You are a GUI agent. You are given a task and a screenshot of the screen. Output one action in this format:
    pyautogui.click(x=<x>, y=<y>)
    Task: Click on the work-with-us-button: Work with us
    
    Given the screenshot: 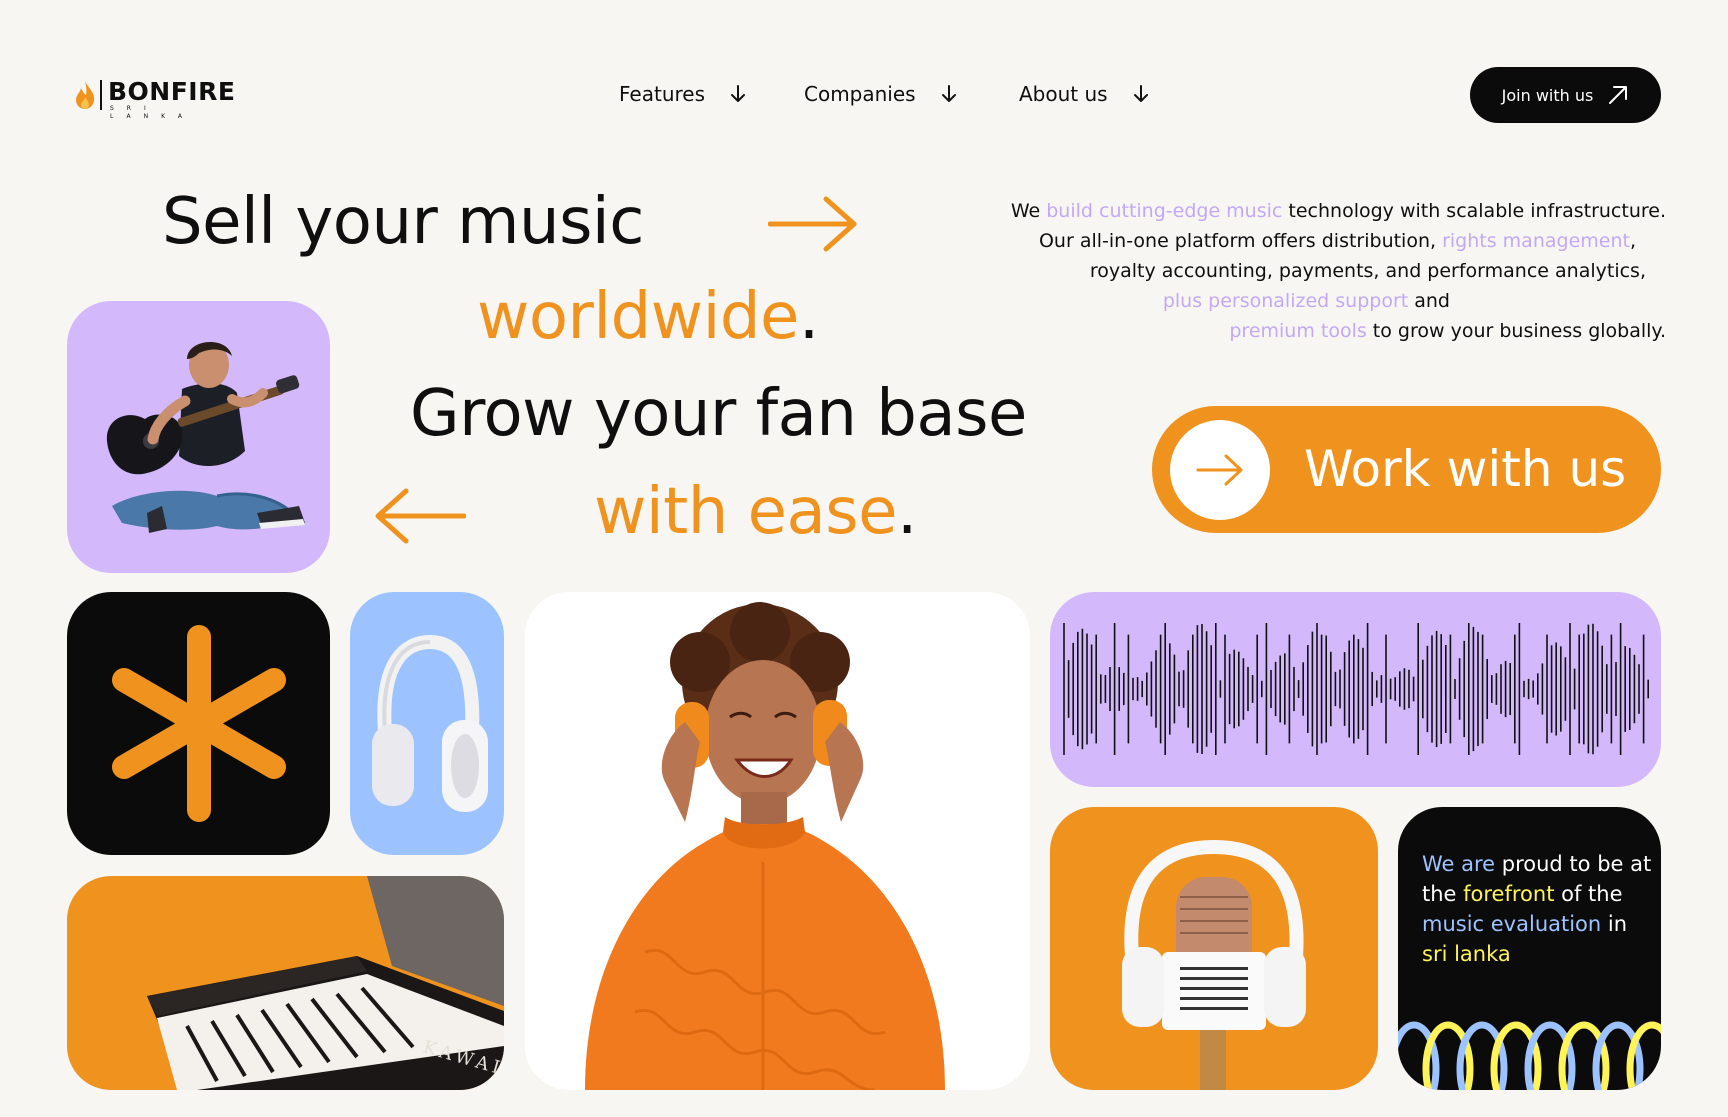 What is the action you would take?
    pyautogui.click(x=1406, y=469)
    